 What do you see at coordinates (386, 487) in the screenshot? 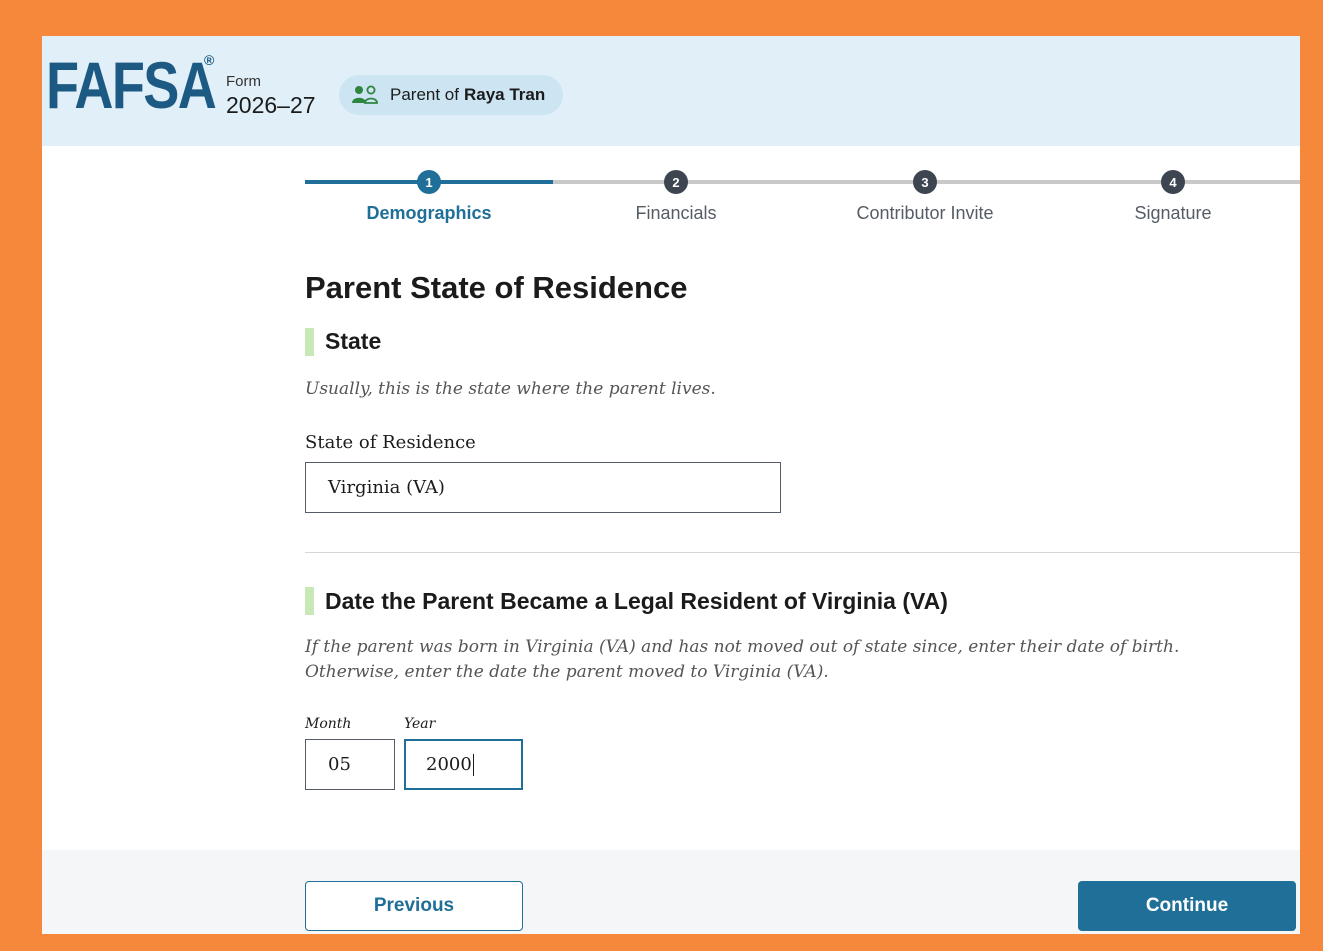
I see `state-input-value: Virginia (VA)` at bounding box center [386, 487].